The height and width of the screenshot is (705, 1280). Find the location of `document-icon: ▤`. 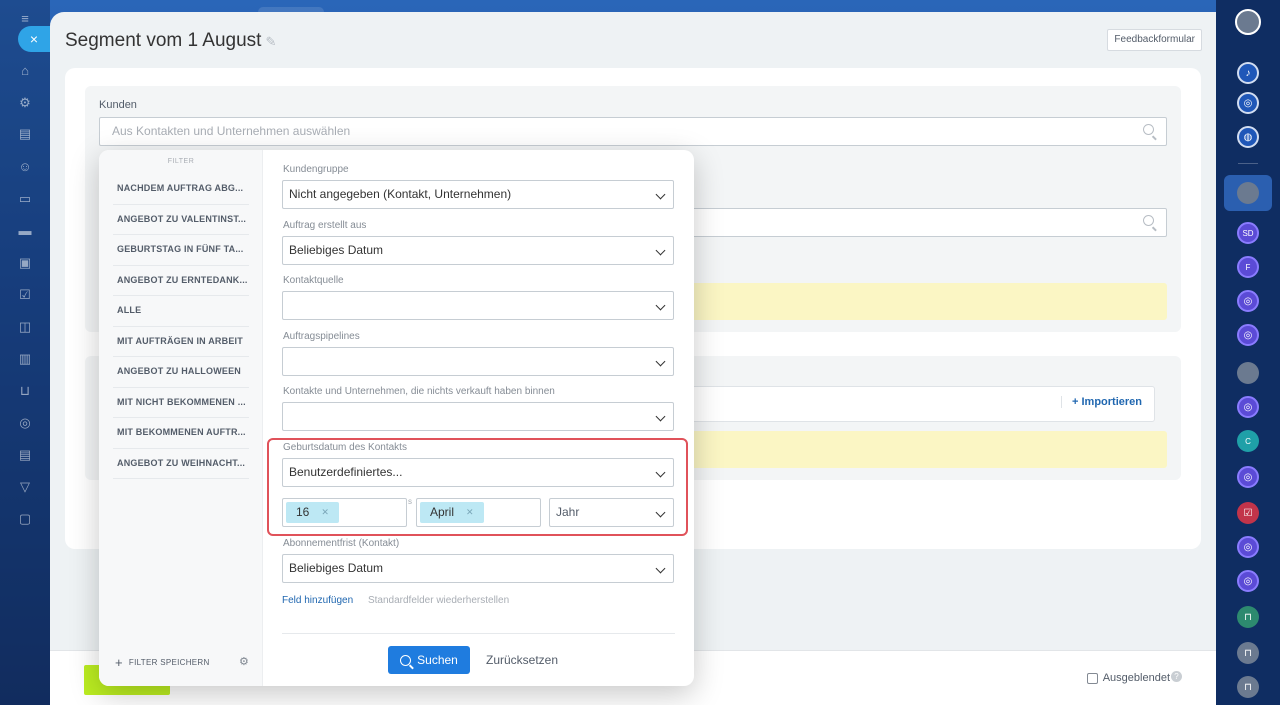

document-icon: ▤ is located at coordinates (25, 134).